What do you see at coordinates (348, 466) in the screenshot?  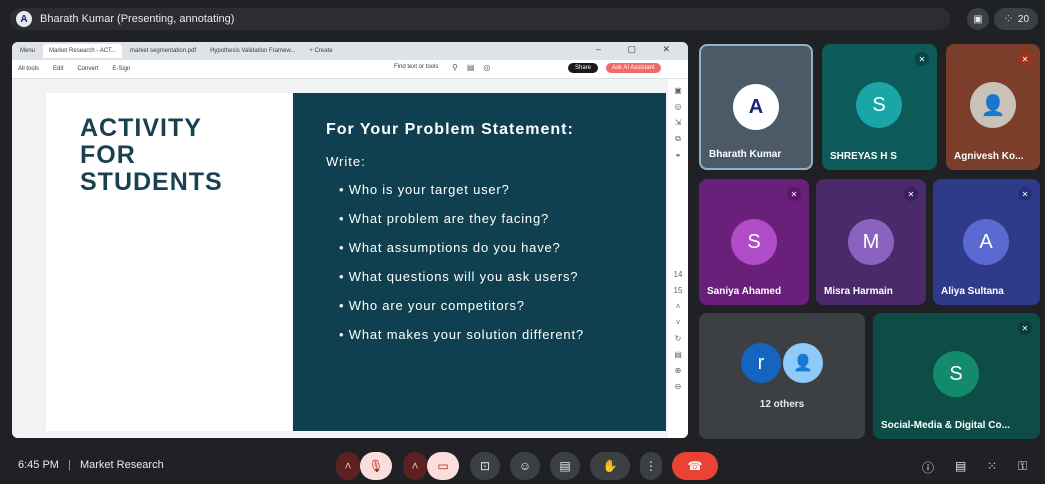 I see `audio-options-button: ˄` at bounding box center [348, 466].